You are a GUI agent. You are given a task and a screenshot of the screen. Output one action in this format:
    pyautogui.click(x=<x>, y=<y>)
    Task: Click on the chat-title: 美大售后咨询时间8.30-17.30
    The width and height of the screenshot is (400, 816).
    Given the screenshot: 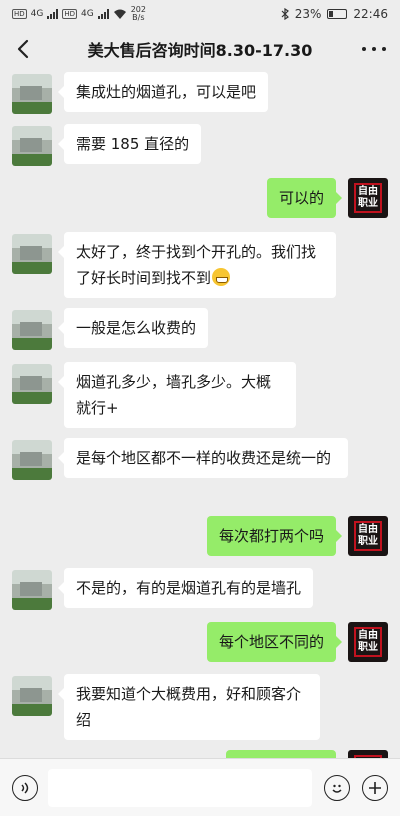 What is the action you would take?
    pyautogui.click(x=200, y=50)
    